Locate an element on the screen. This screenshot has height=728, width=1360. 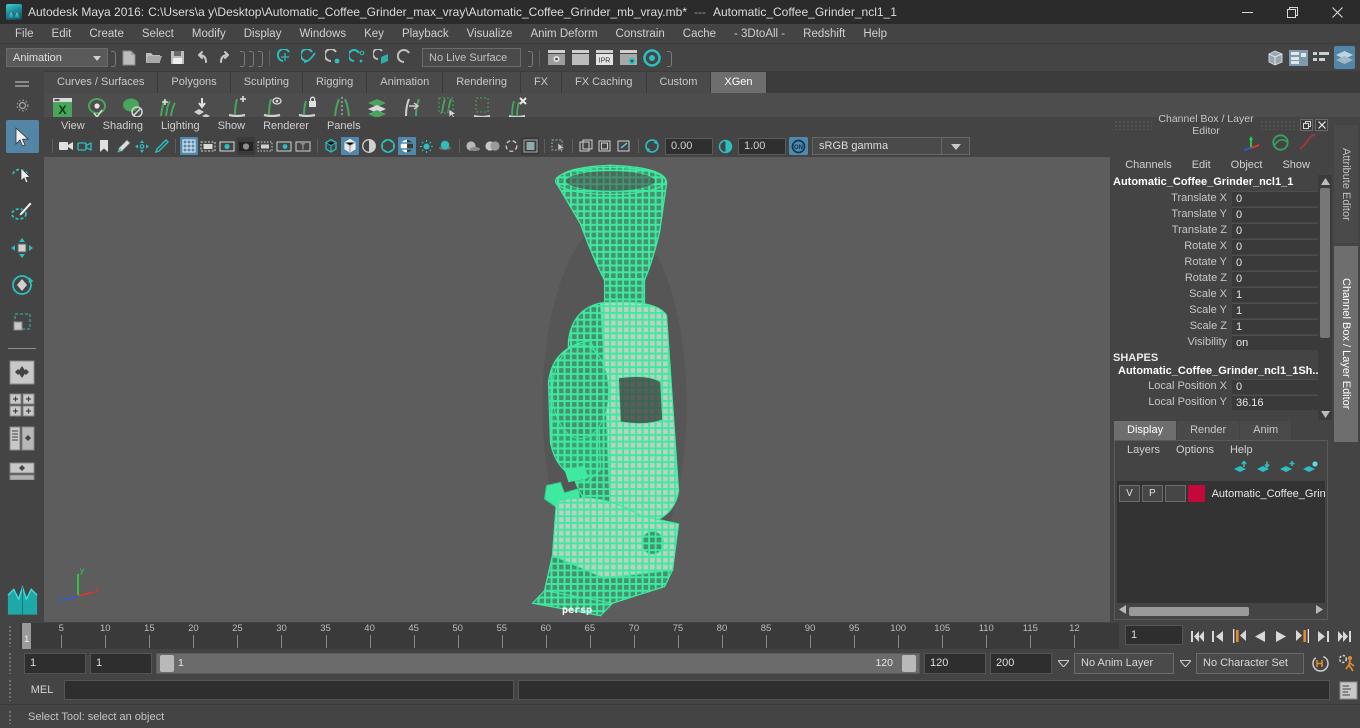
panel-close-button is located at coordinates (1321, 125).